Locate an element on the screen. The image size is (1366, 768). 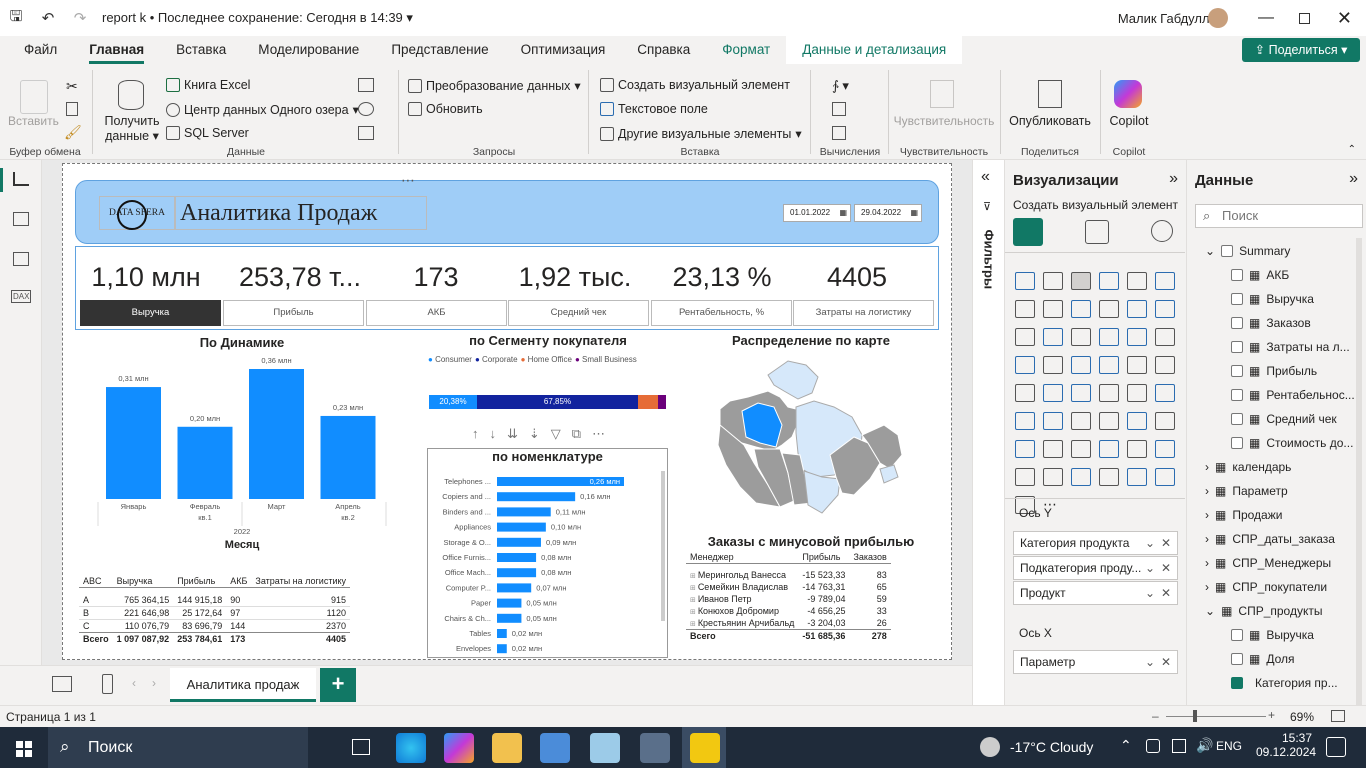
taskbar-search: Поиск is located at coordinates (178, 747).